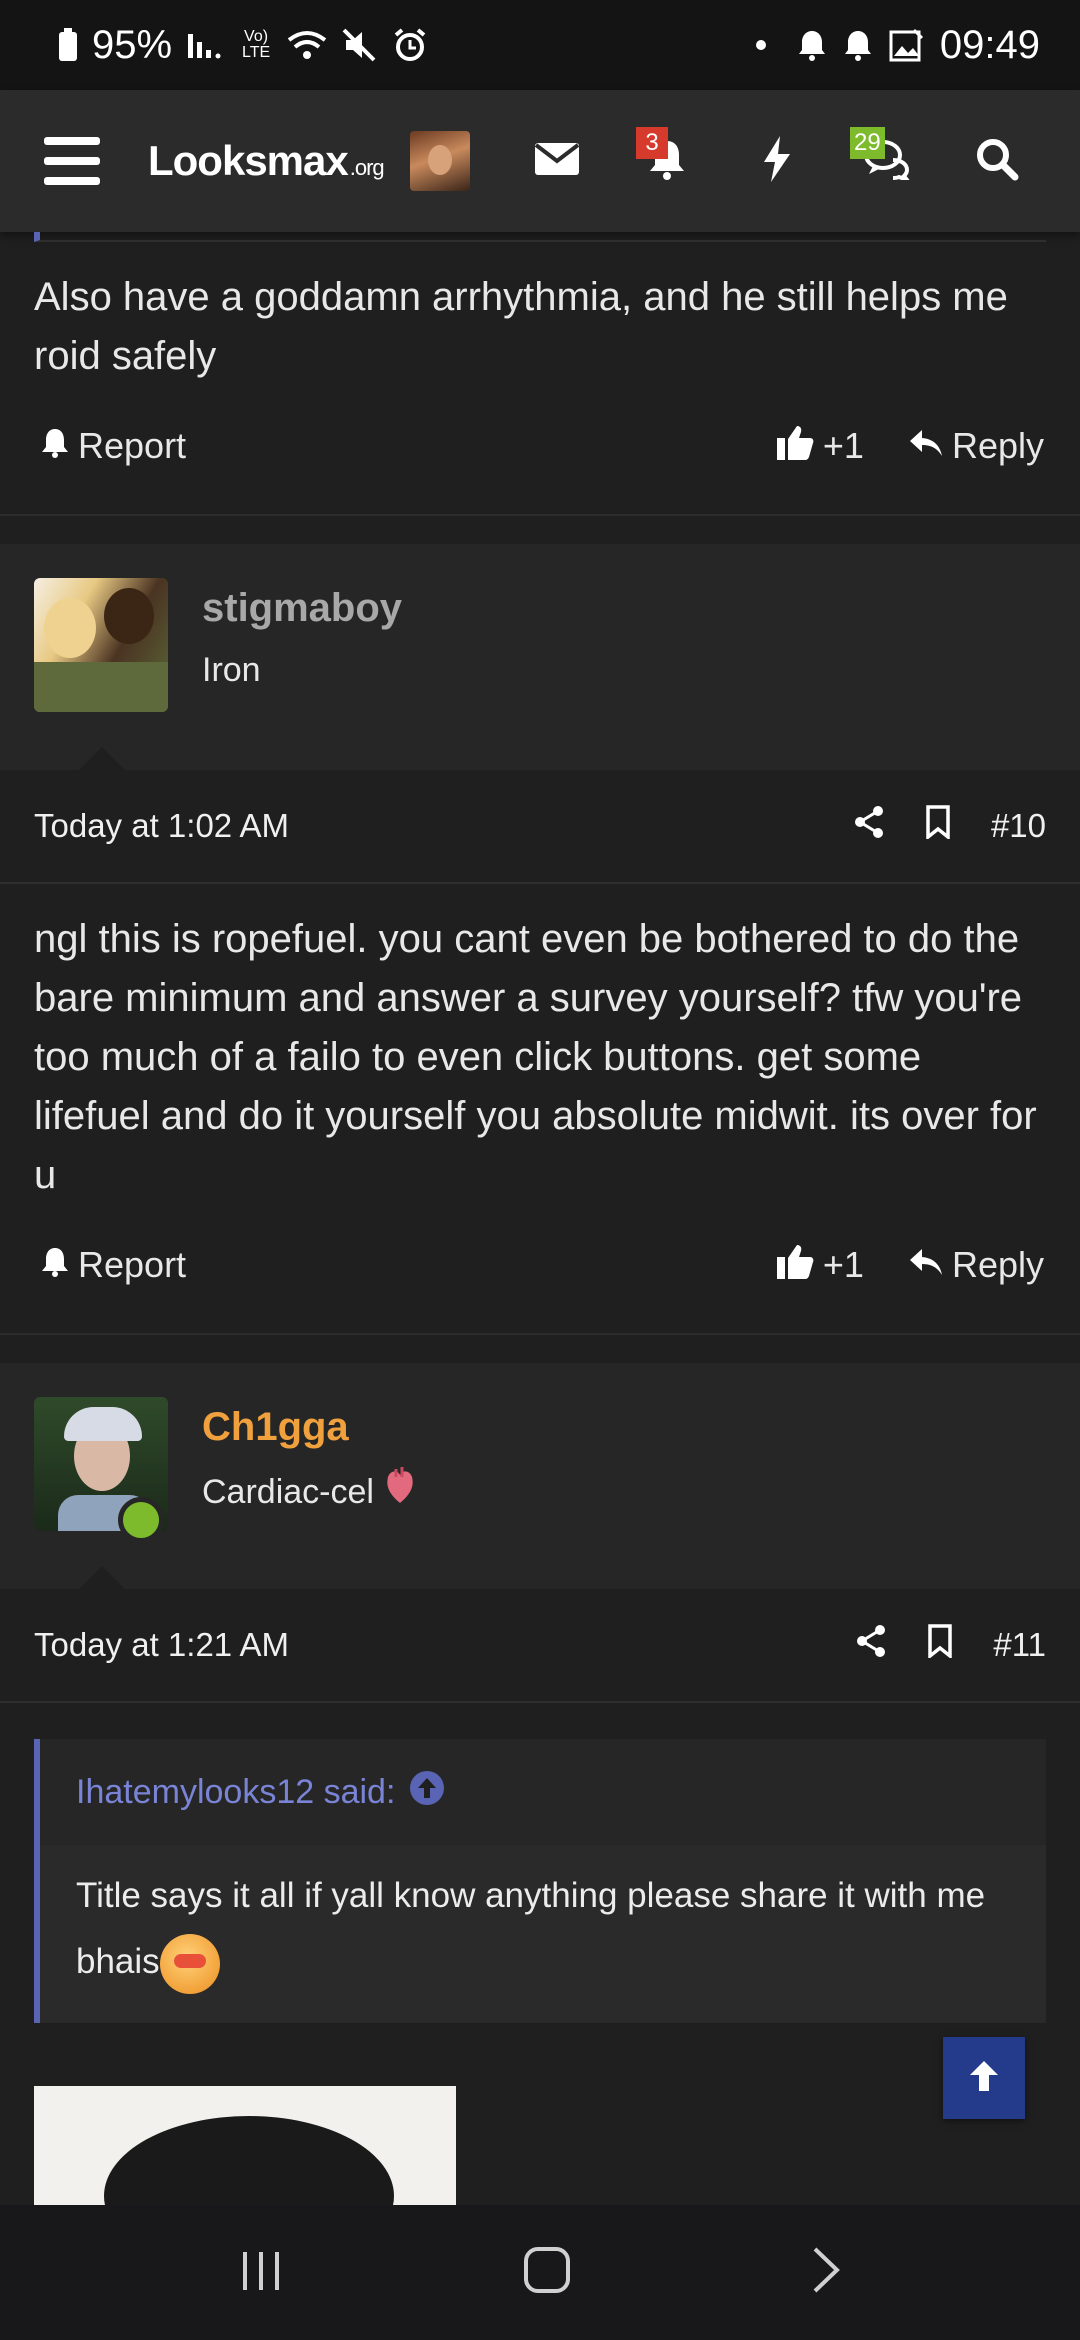  What do you see at coordinates (400, 1491) in the screenshot?
I see `heart-icon` at bounding box center [400, 1491].